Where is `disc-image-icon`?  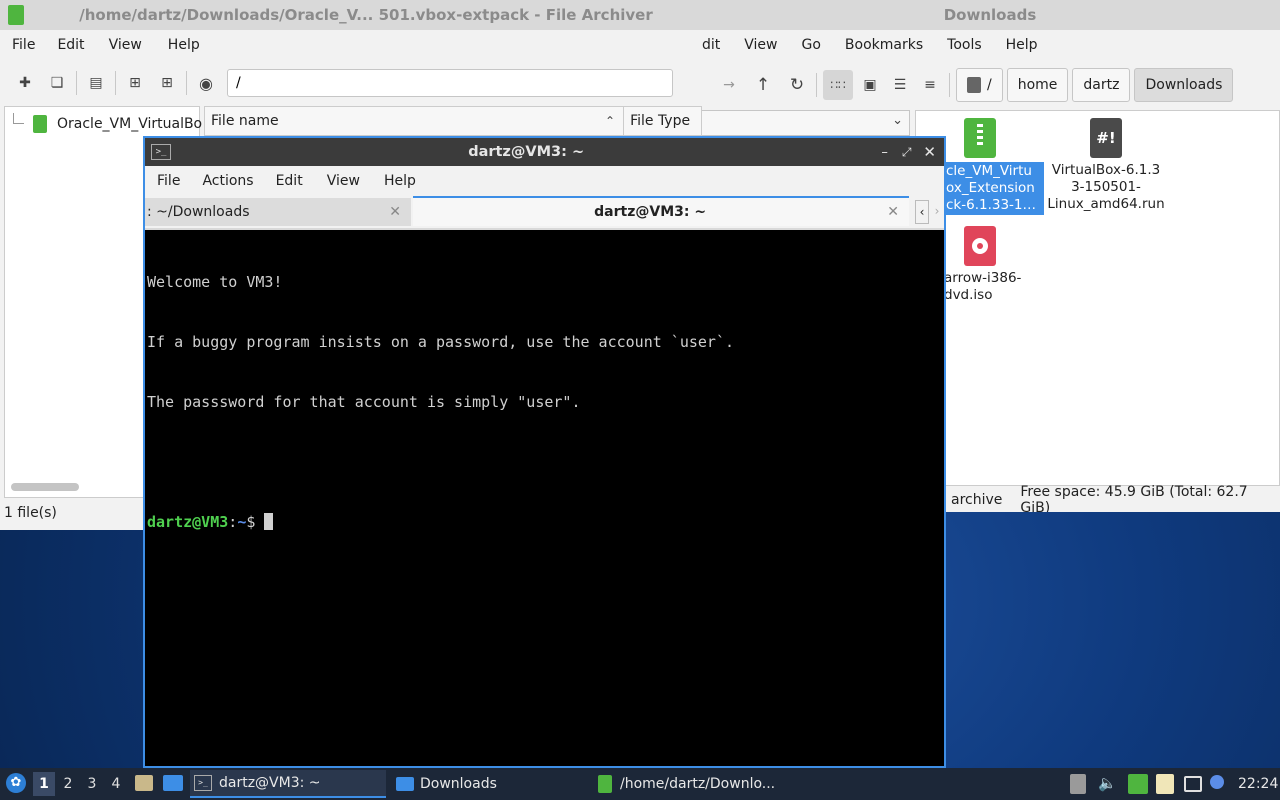
disc-image-icon is located at coordinates (980, 246).